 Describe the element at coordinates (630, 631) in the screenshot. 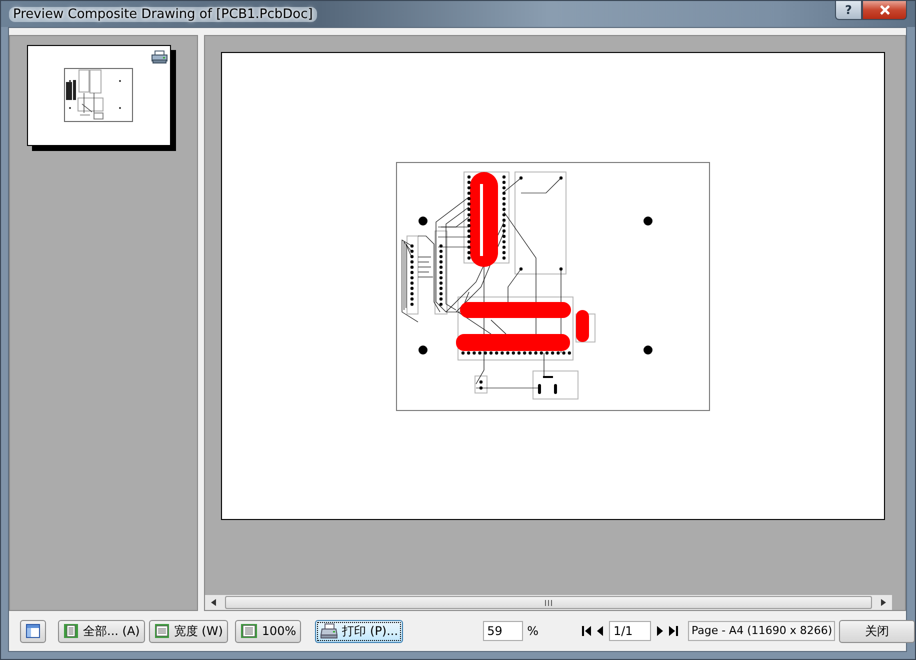

I see `page-field: 1/1` at that location.